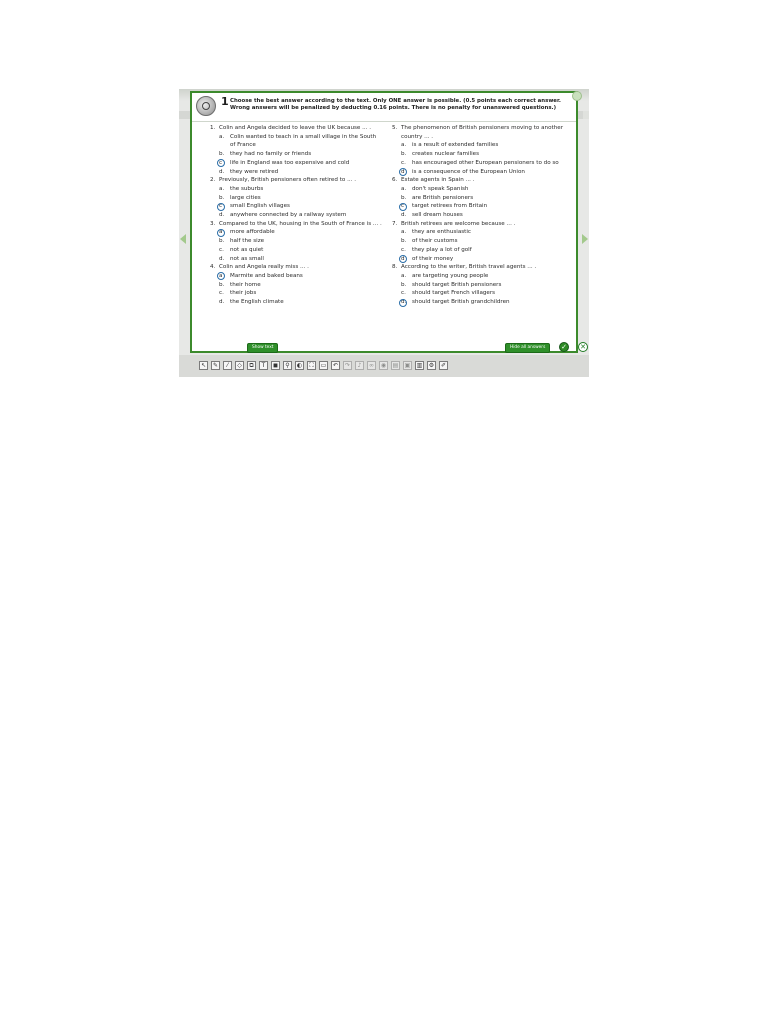 This screenshot has width=768, height=1024. I want to click on previous-arrow-icon, so click(183, 239).